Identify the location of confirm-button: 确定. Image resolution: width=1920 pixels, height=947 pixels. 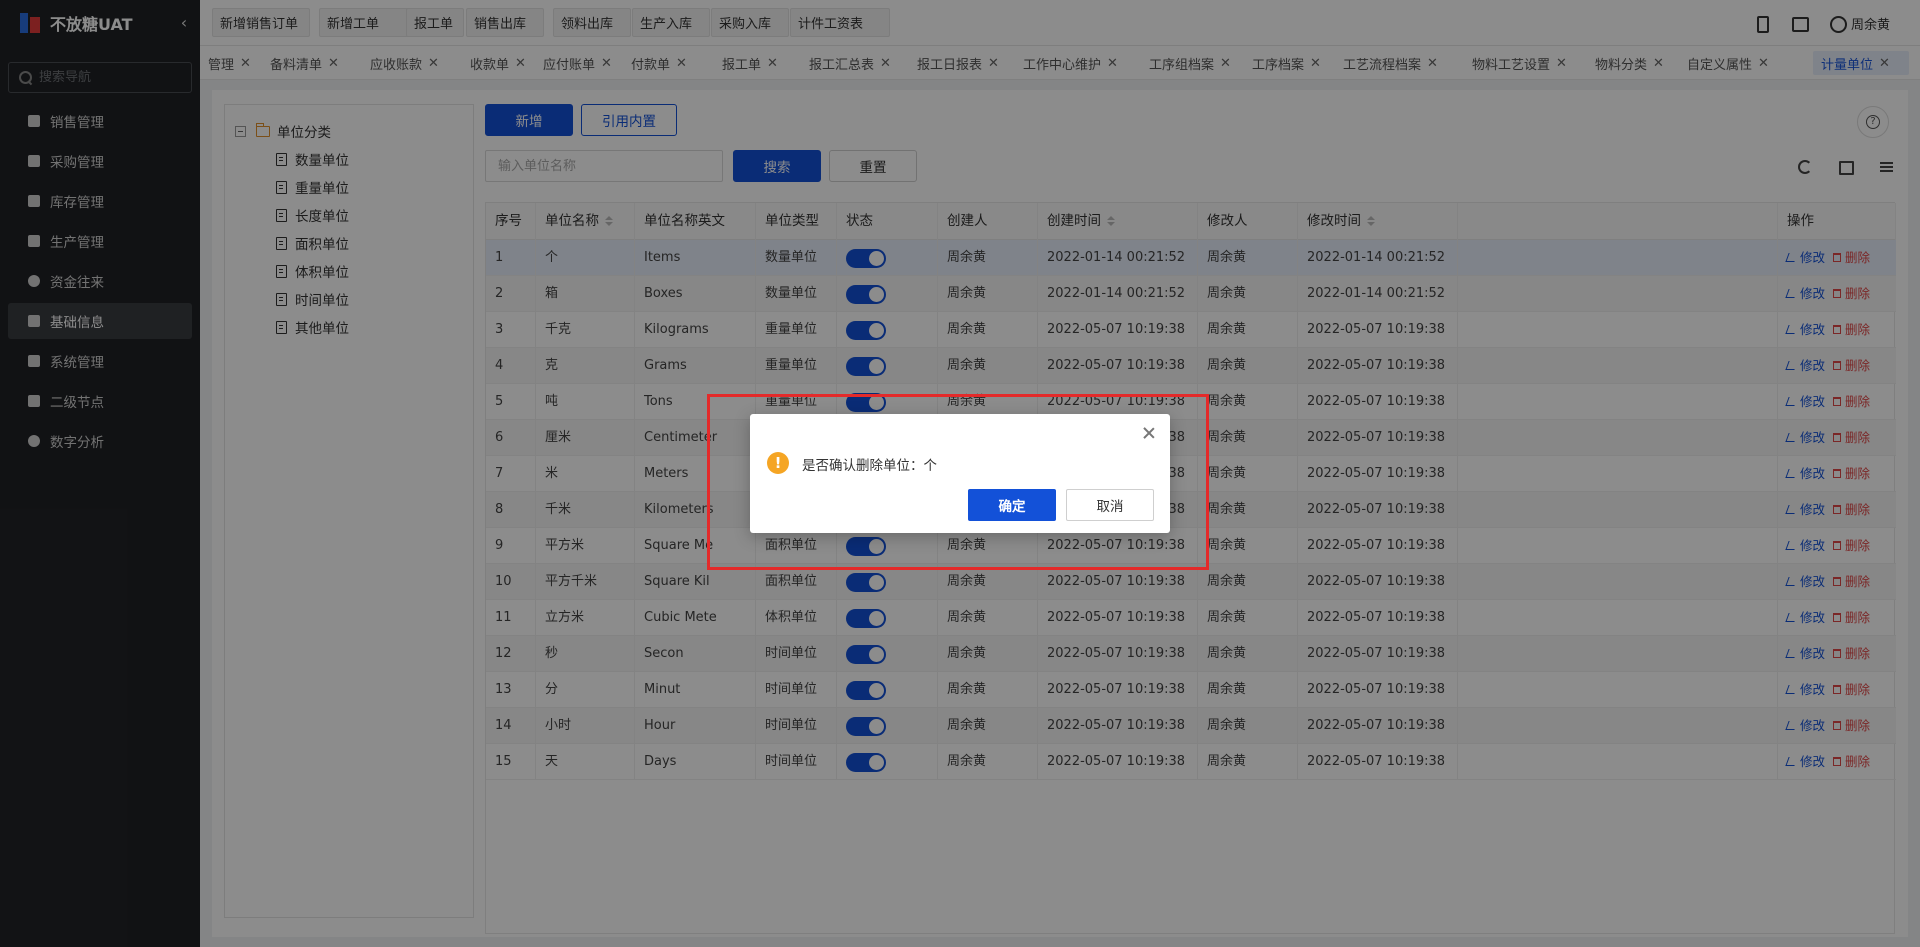
(1012, 505).